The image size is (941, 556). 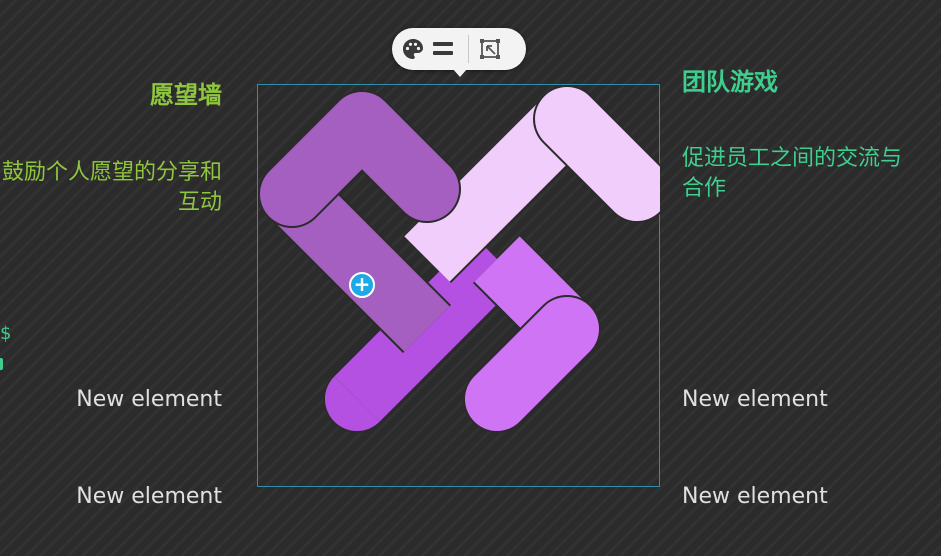 What do you see at coordinates (468, 49) in the screenshot?
I see `toolbar-divider` at bounding box center [468, 49].